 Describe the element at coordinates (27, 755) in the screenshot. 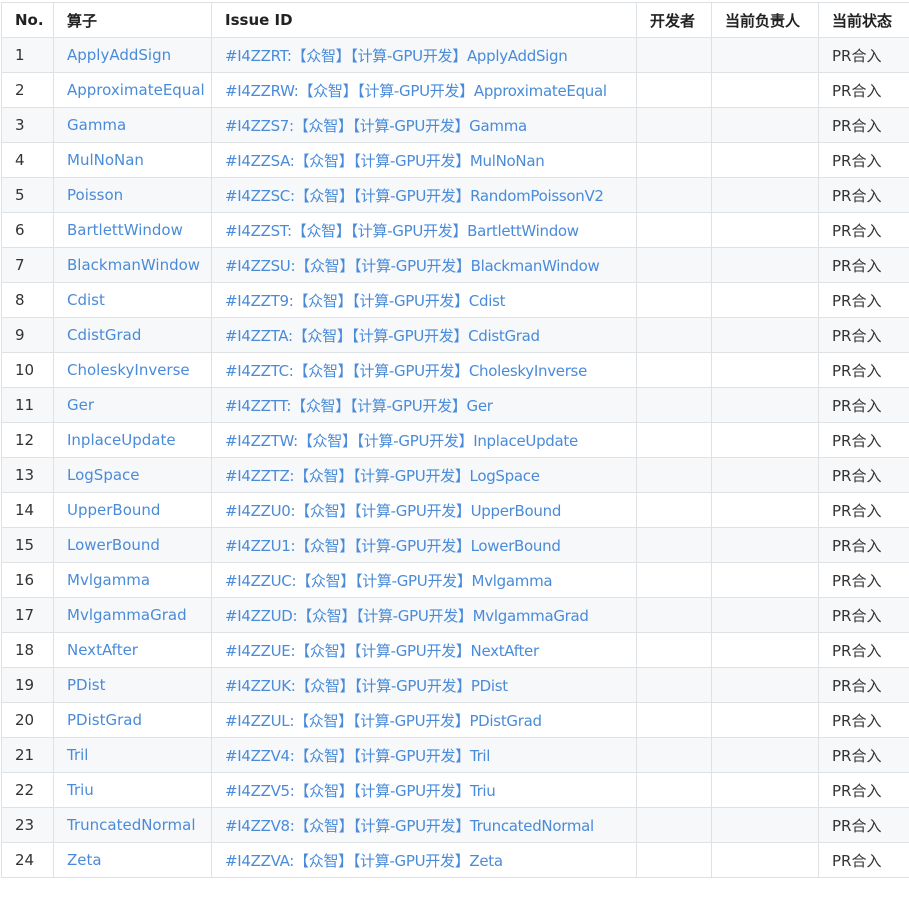

I see `row-number: 21` at that location.